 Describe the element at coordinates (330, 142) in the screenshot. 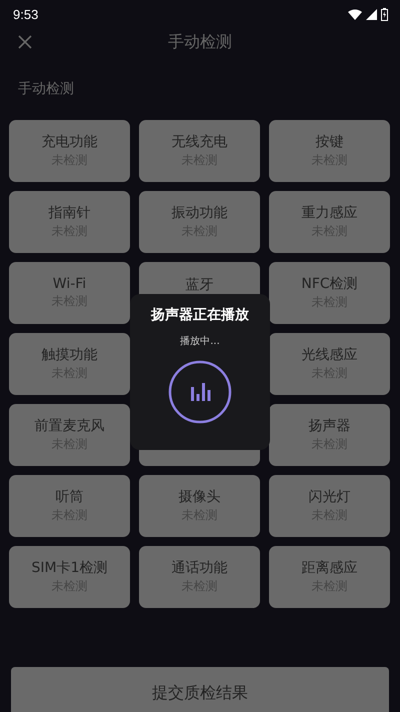

I see `test-name: 按键` at that location.